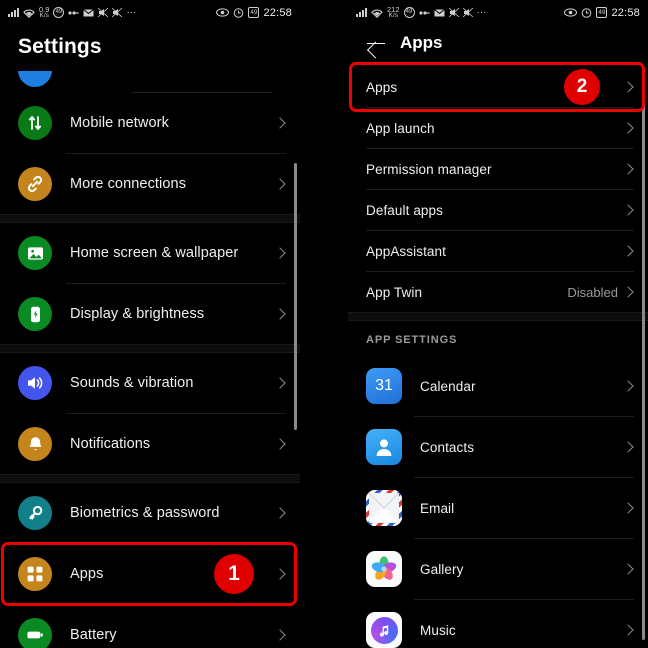  Describe the element at coordinates (384, 508) in the screenshot. I see `email-icon` at that location.